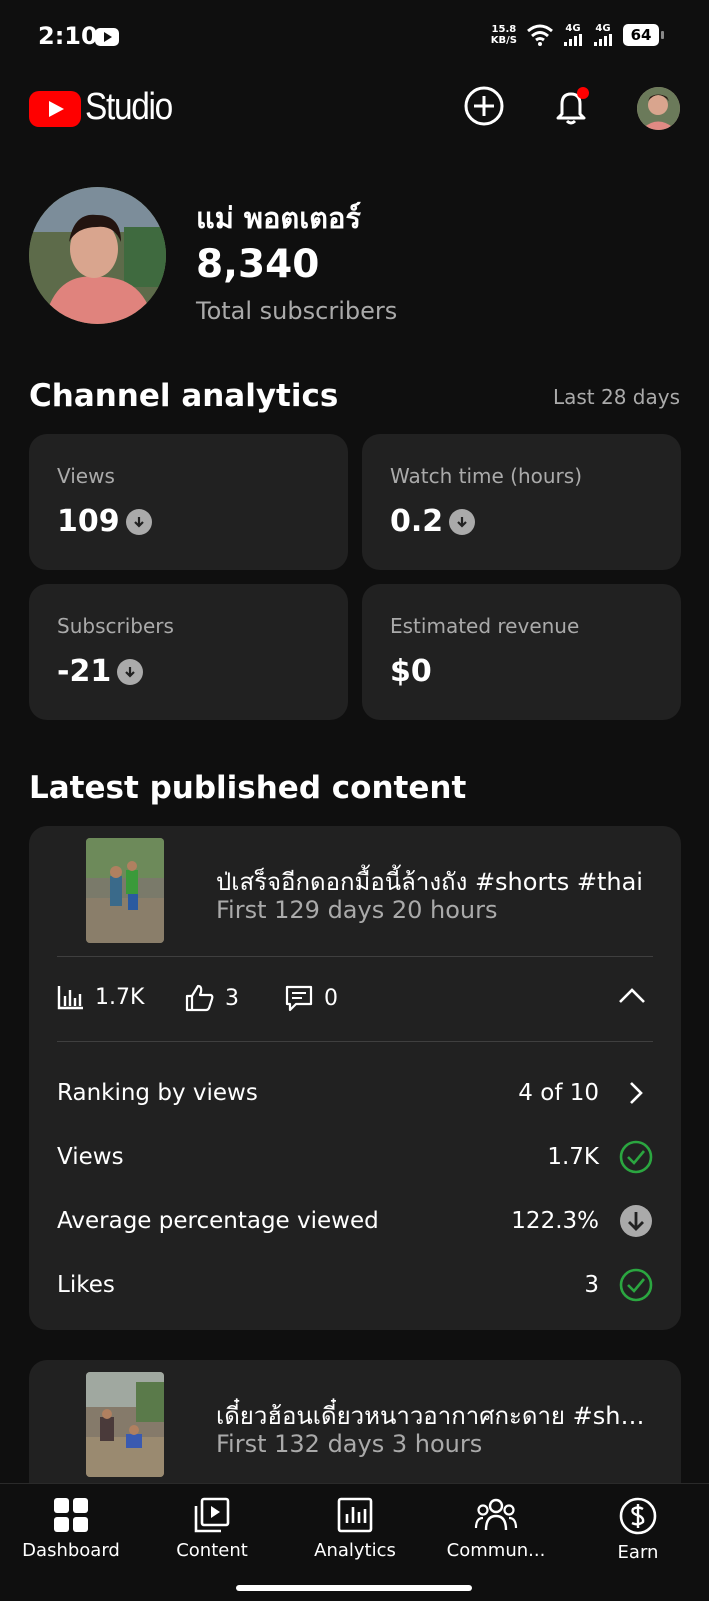 The height and width of the screenshot is (1601, 709). Describe the element at coordinates (299, 998) in the screenshot. I see `comment-icon` at that location.